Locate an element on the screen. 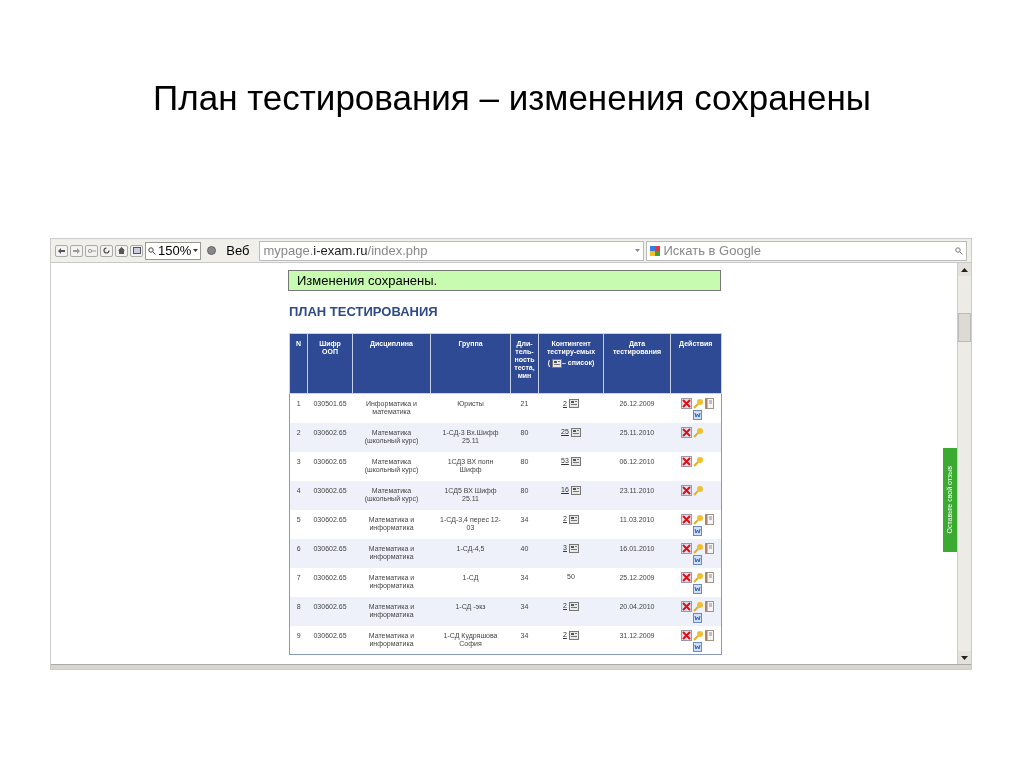  page-heading: ПЛАН ТЕСТИРОВАНИЯ is located at coordinates (364, 312).